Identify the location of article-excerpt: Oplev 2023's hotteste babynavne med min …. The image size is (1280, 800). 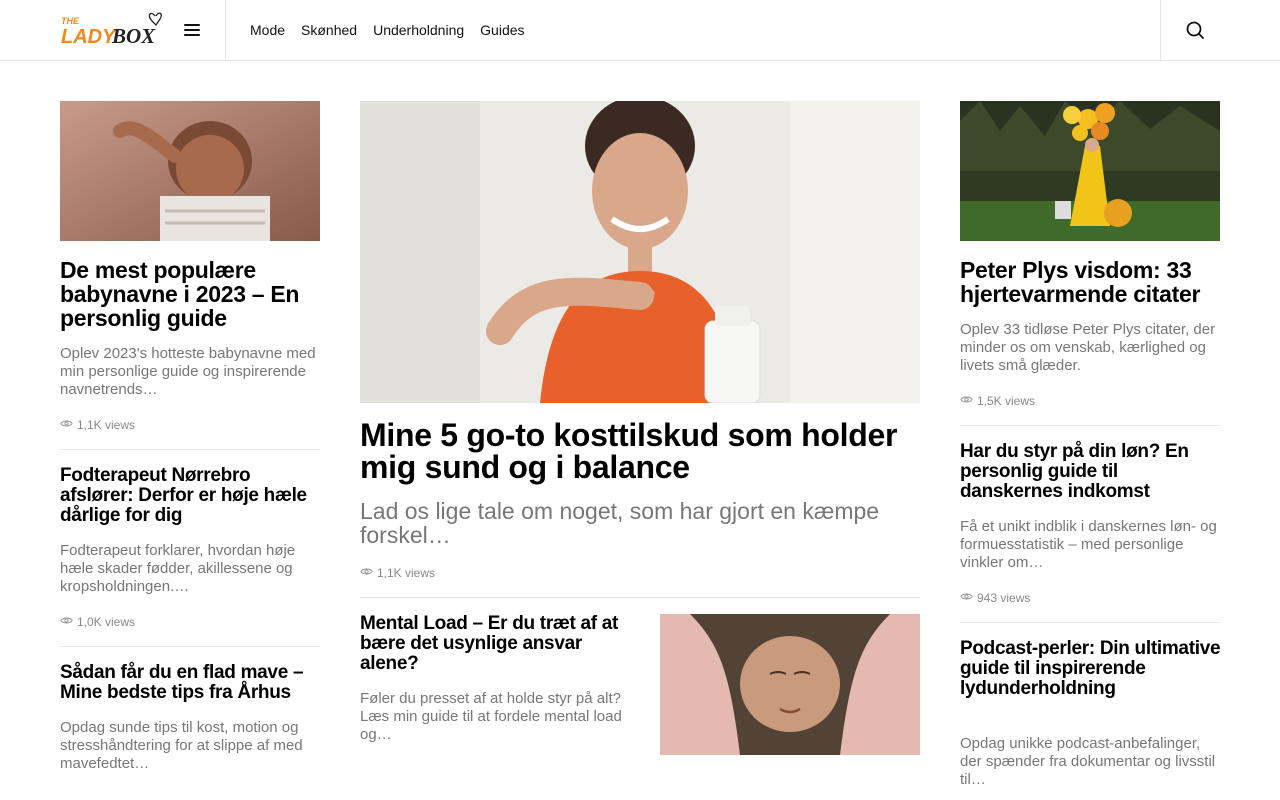
(188, 371).